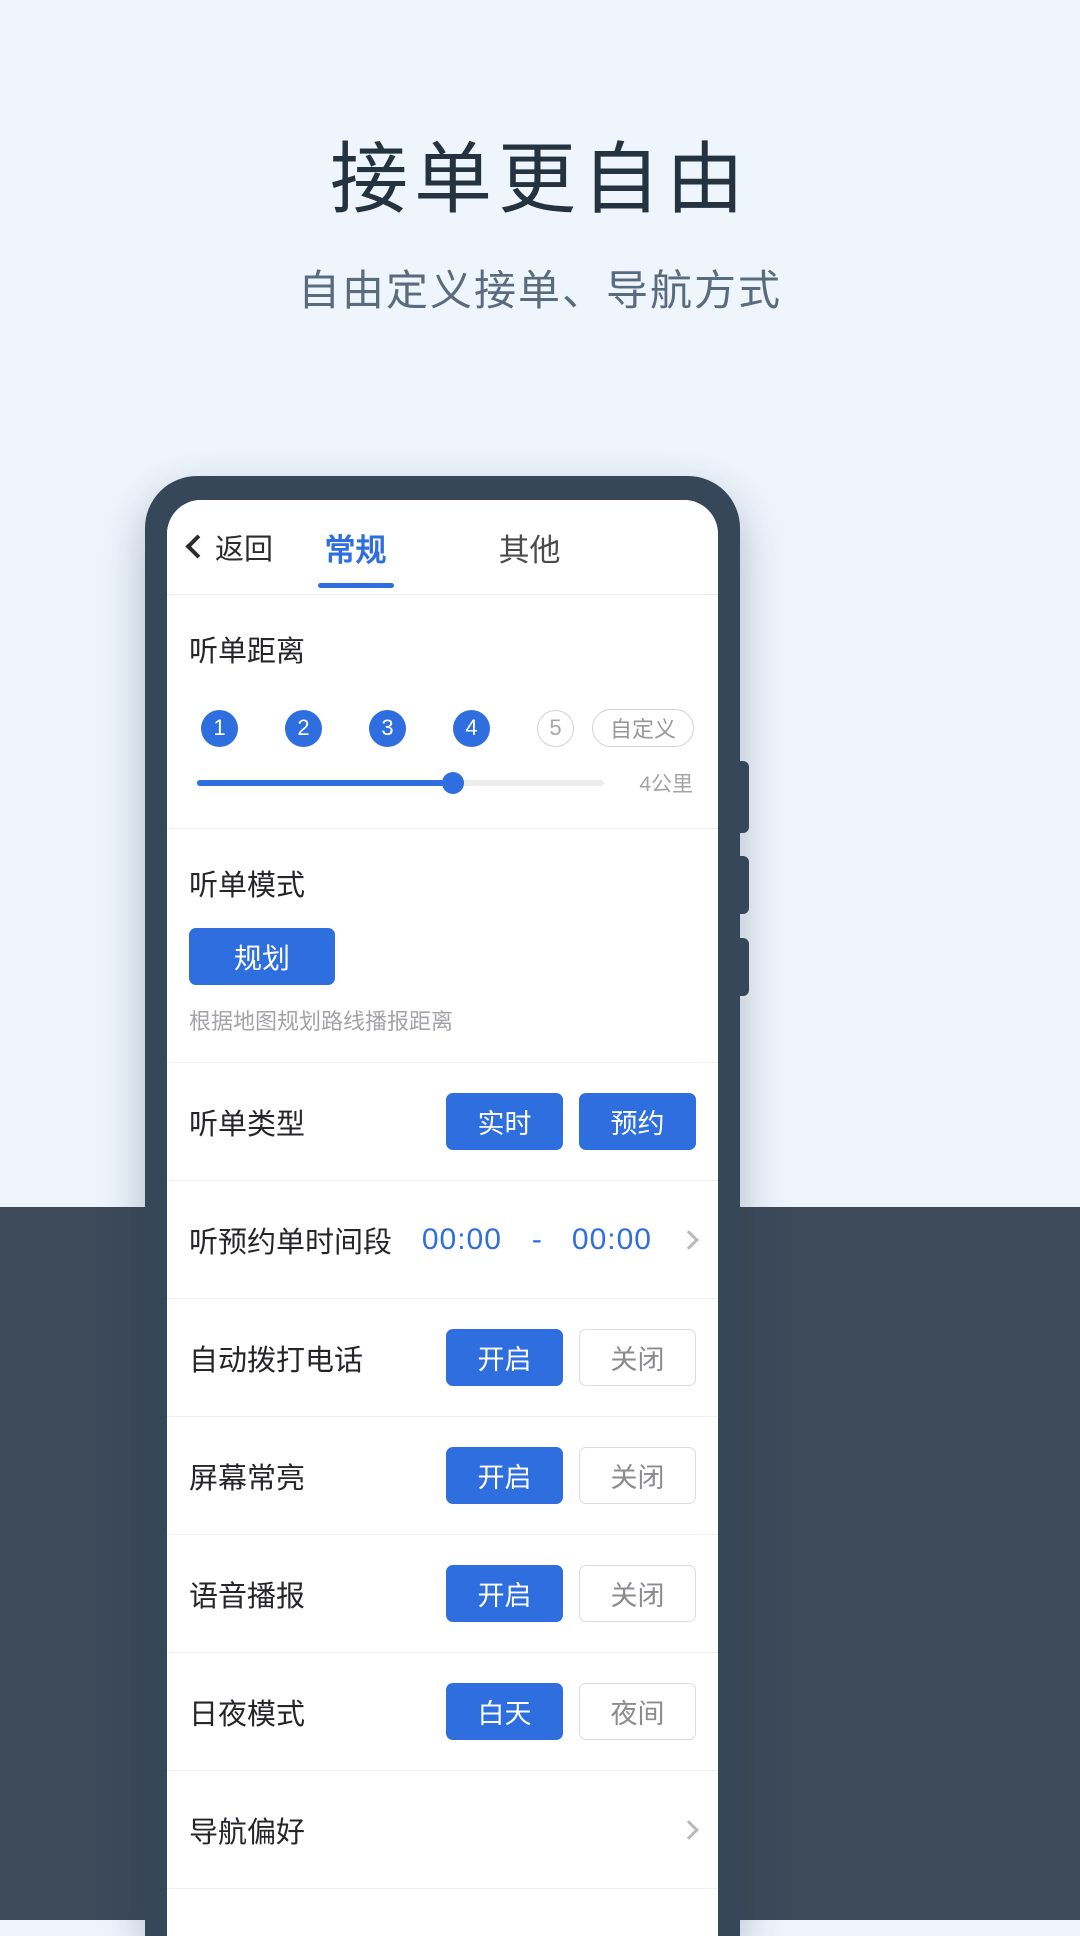 Image resolution: width=1080 pixels, height=1936 pixels. I want to click on chevron-left-icon, so click(197, 546).